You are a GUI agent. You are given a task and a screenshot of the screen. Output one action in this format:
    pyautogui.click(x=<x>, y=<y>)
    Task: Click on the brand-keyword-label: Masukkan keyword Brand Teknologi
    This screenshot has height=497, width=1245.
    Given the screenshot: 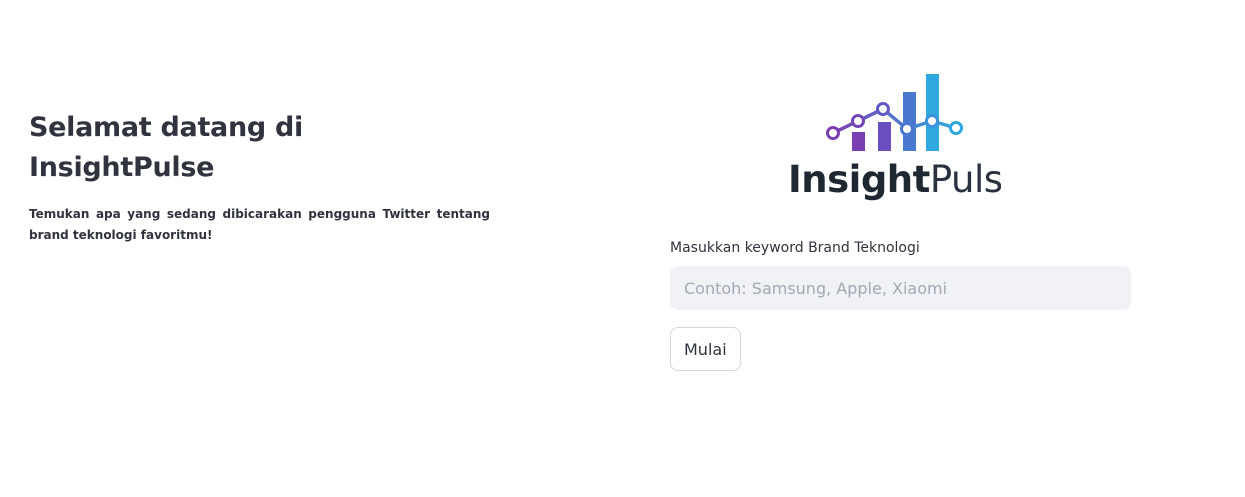 What is the action you would take?
    pyautogui.click(x=795, y=248)
    